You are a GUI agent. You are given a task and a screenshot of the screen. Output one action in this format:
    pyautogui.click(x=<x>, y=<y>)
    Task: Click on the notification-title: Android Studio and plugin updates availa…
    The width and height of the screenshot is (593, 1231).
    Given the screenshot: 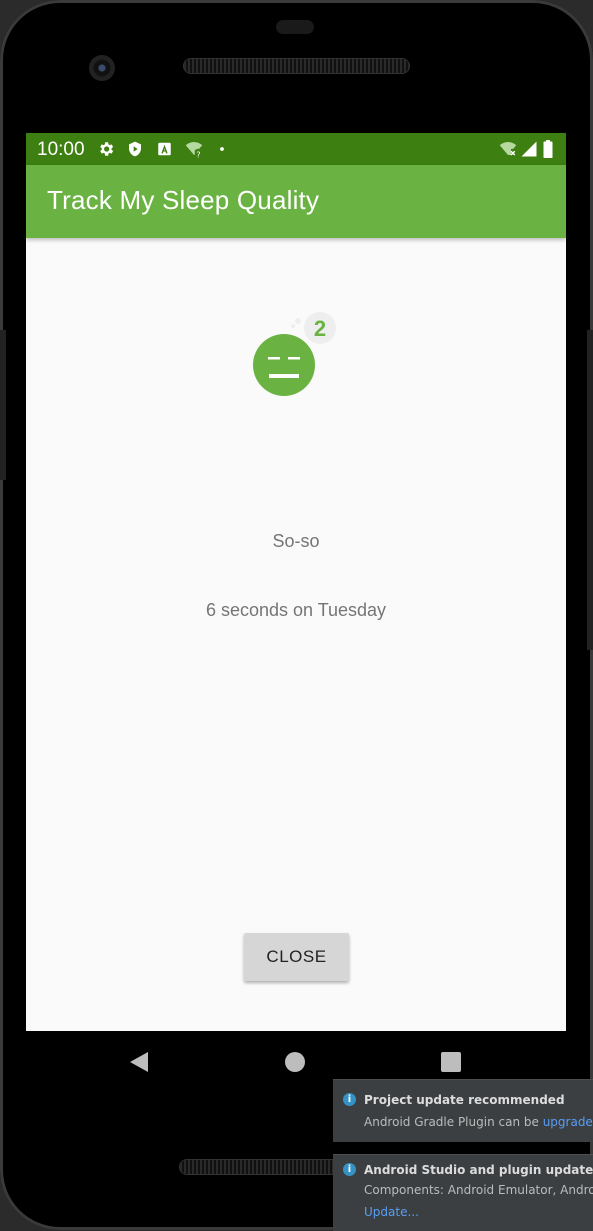 What is the action you would take?
    pyautogui.click(x=478, y=1170)
    